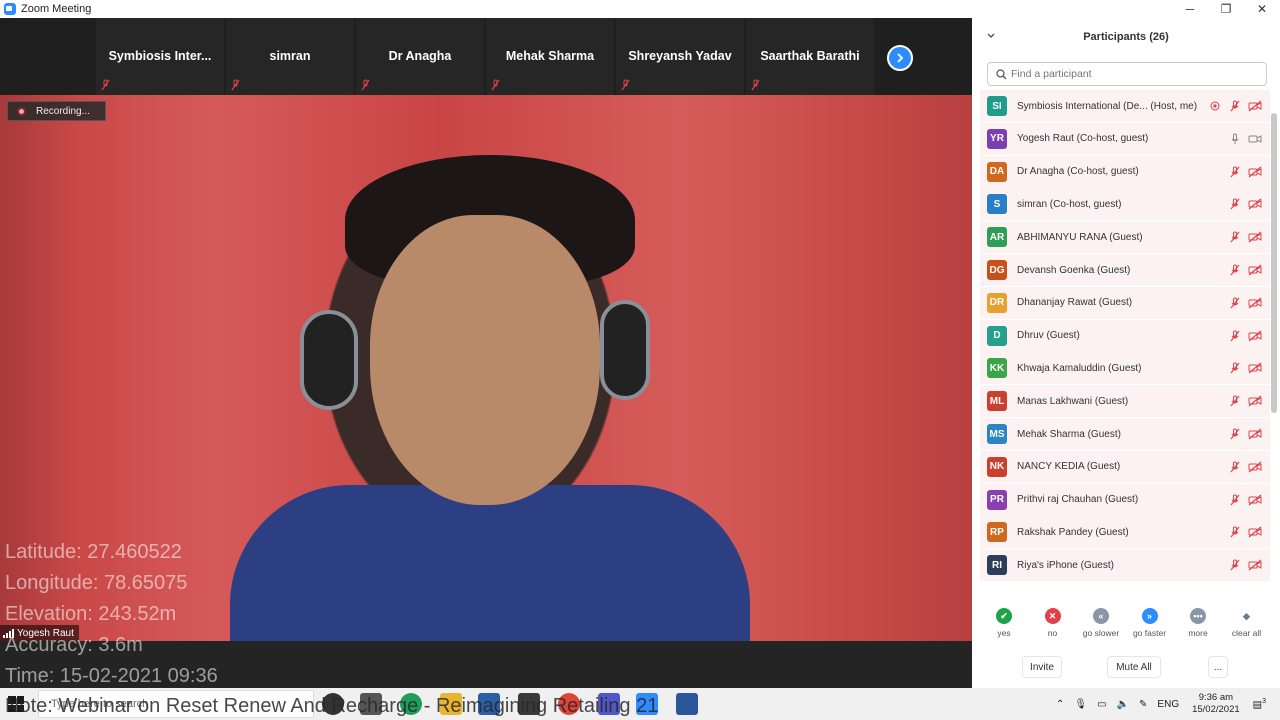  What do you see at coordinates (1143, 704) in the screenshot?
I see `pen-icon: ✎` at bounding box center [1143, 704].